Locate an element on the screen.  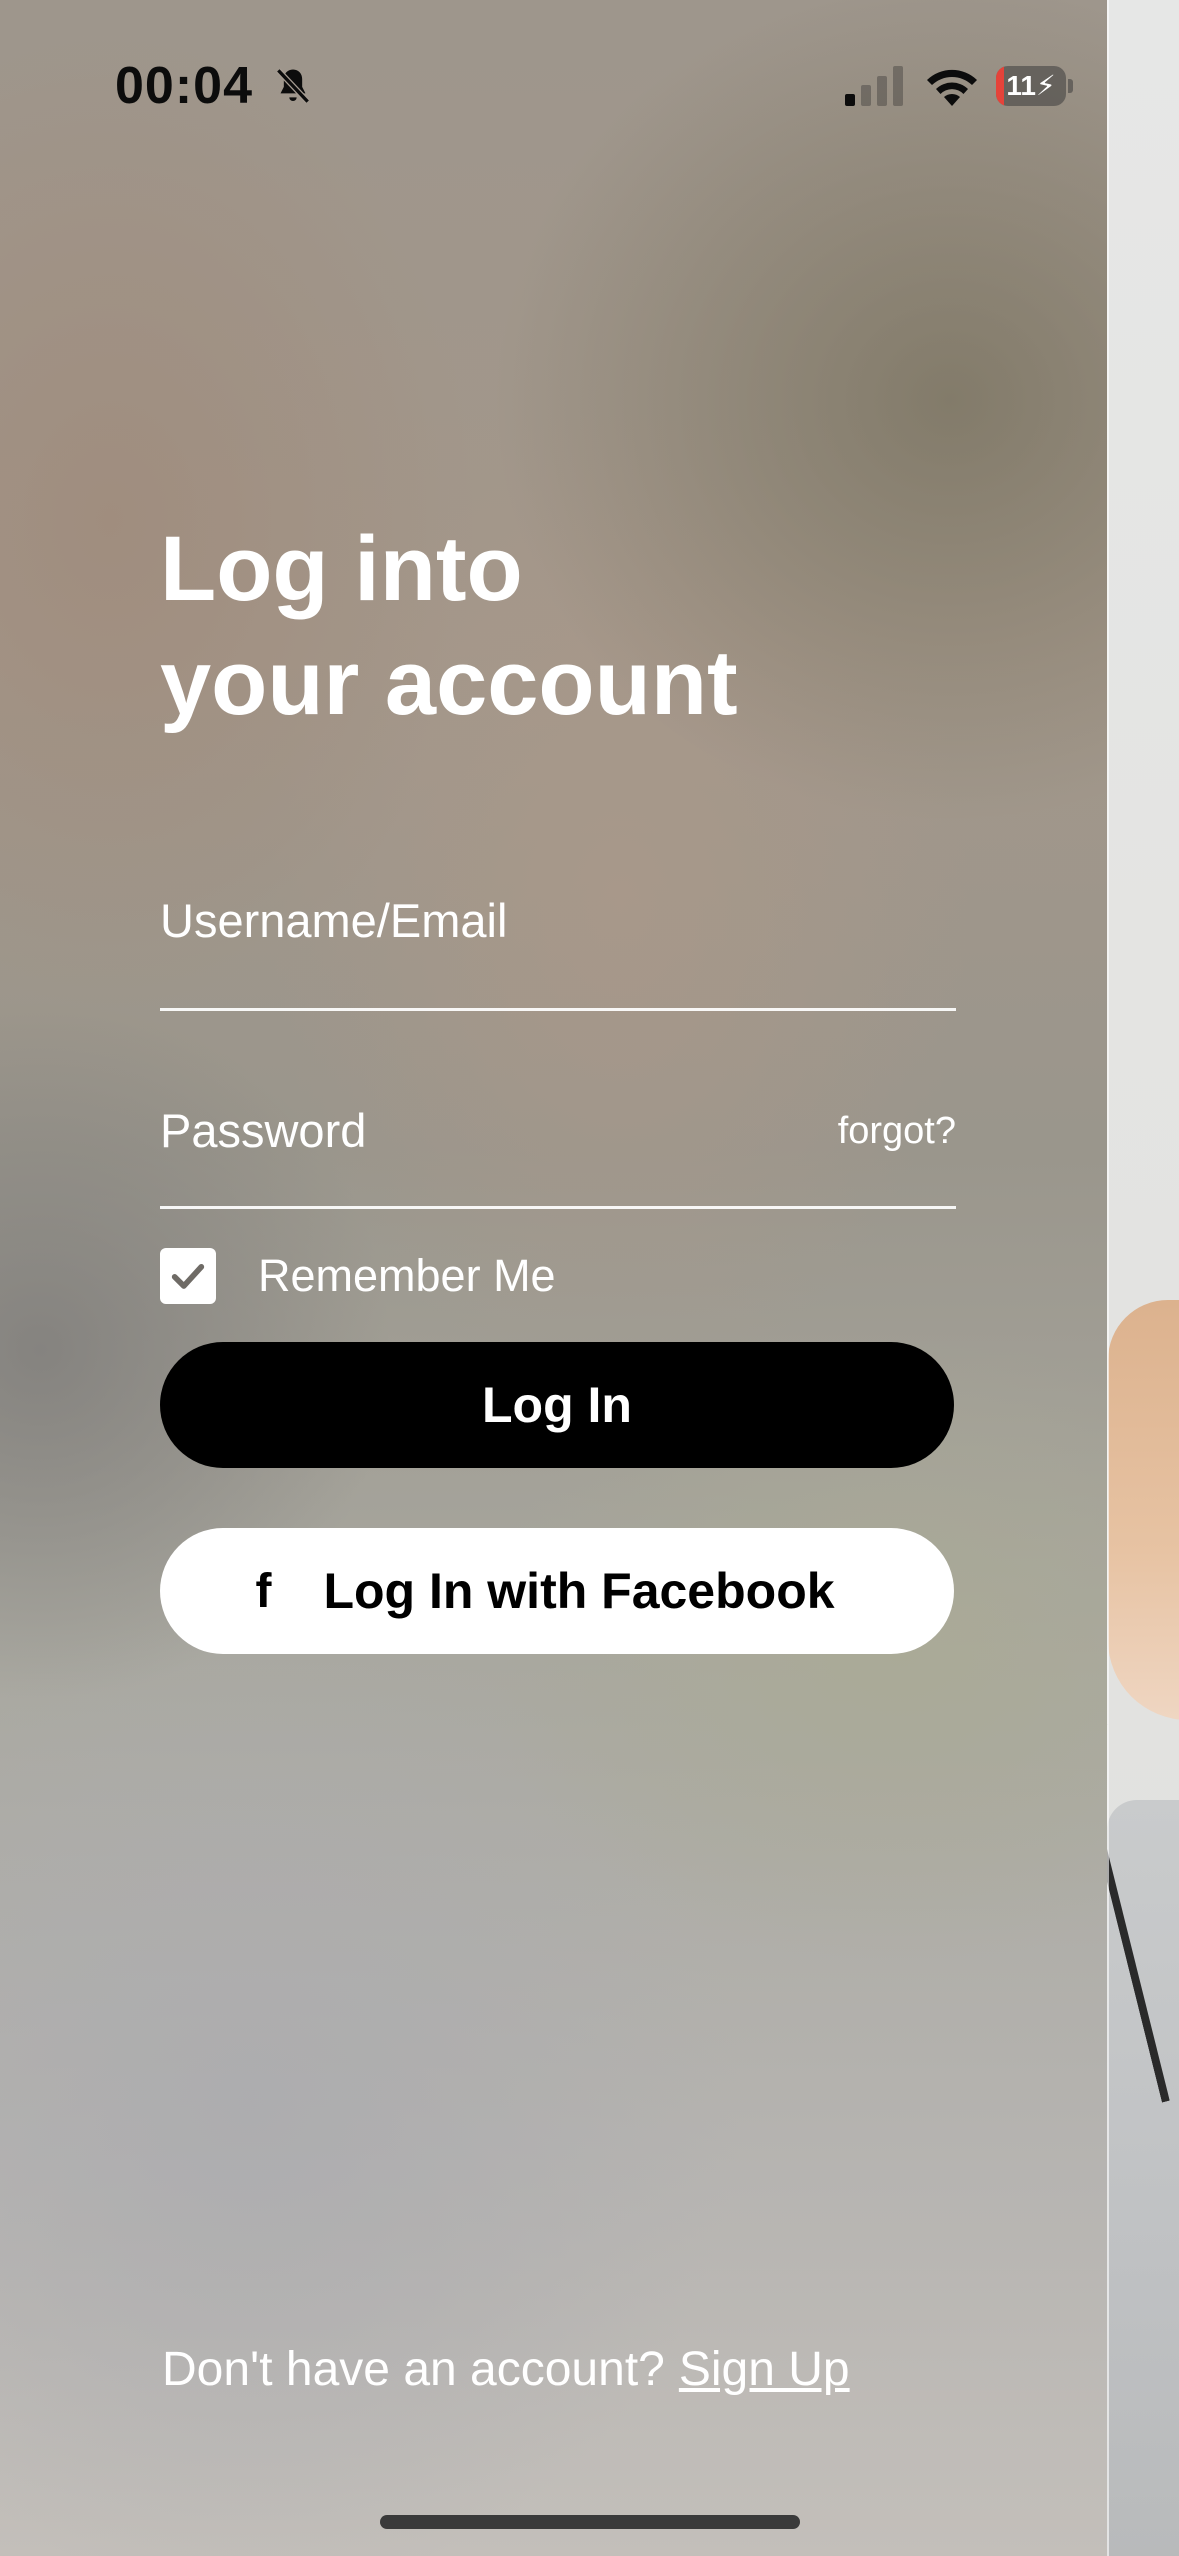
battery-body: 11⚡ is located at coordinates (1031, 86).